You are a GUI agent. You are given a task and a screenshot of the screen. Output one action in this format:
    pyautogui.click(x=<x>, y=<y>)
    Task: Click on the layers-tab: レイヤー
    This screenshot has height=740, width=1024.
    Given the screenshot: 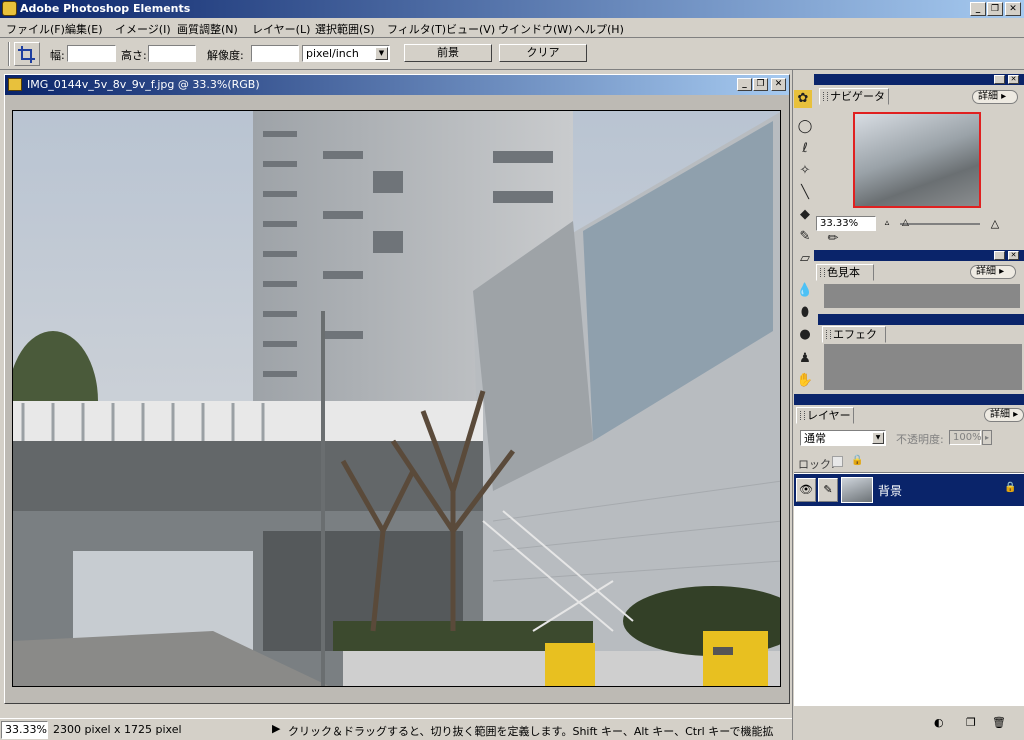 What is the action you would take?
    pyautogui.click(x=825, y=415)
    